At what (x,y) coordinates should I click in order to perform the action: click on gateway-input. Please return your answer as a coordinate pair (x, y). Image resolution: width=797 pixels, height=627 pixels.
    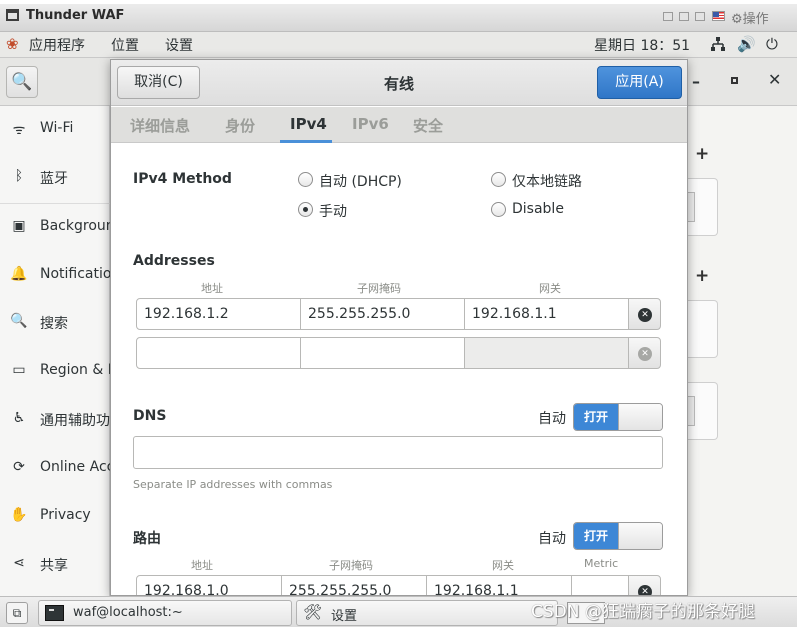
    Looking at the image, I should click on (546, 353).